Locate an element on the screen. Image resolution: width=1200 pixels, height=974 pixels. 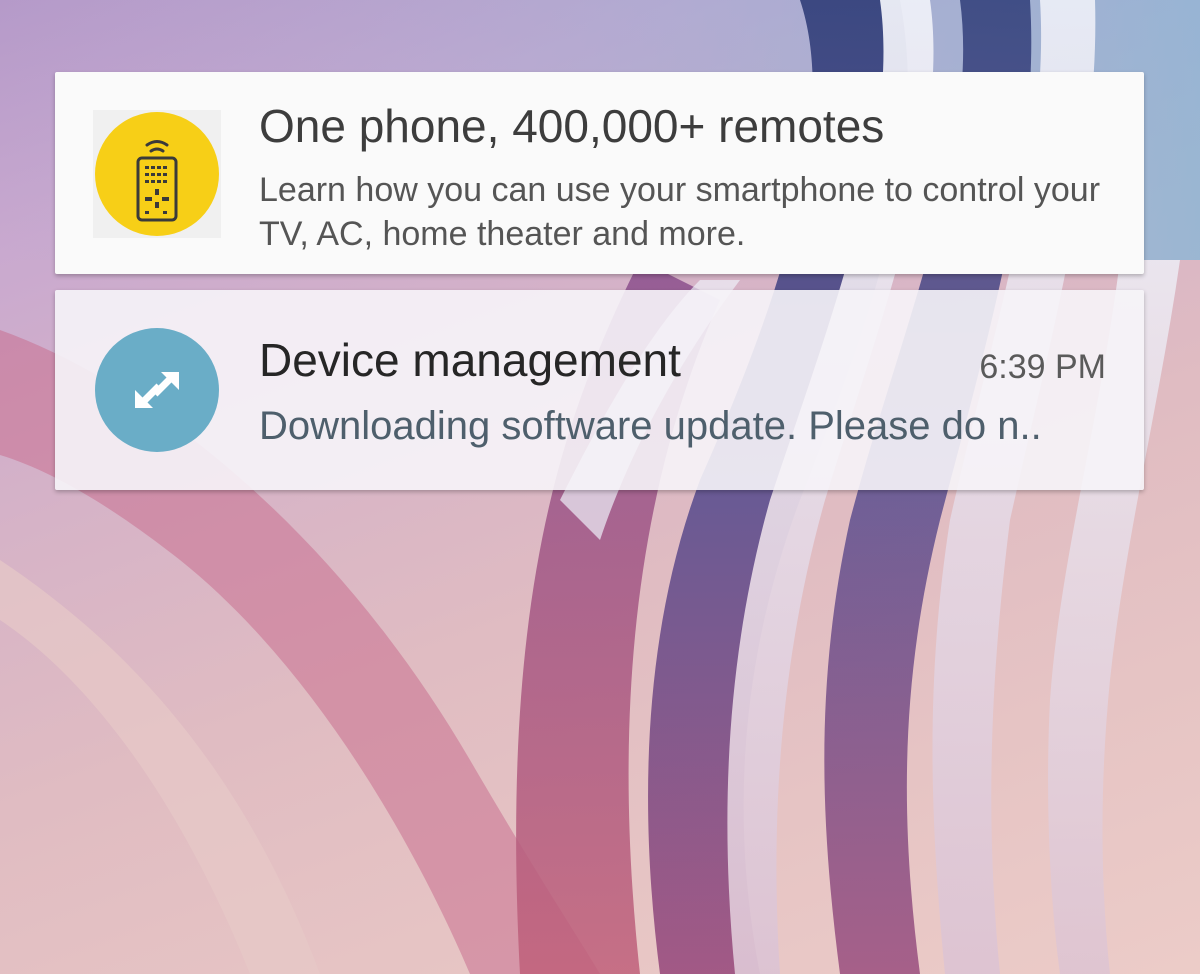
notification-time: 6:39 PM is located at coordinates (1042, 367).